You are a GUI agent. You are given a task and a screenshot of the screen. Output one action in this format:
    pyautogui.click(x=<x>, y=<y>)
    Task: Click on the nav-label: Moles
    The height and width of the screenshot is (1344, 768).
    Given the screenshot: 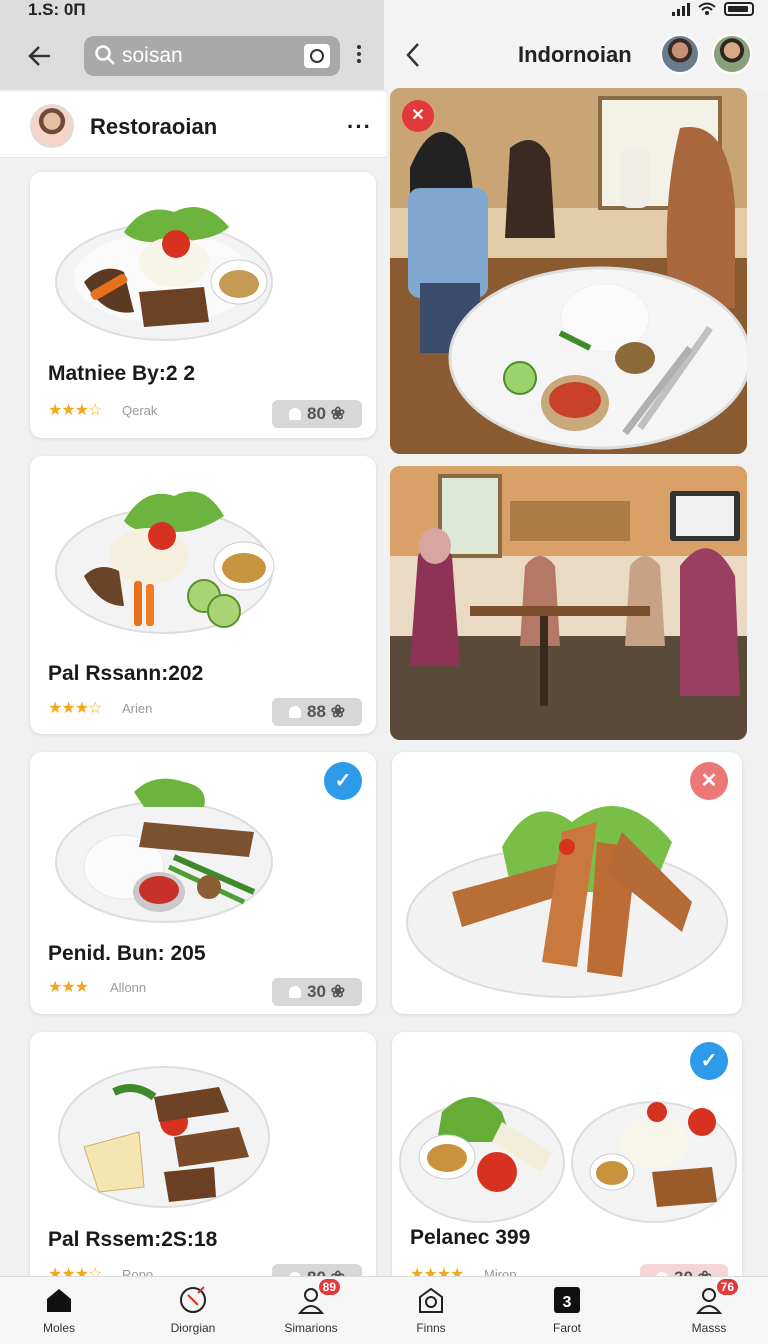 What is the action you would take?
    pyautogui.click(x=58, y=1328)
    